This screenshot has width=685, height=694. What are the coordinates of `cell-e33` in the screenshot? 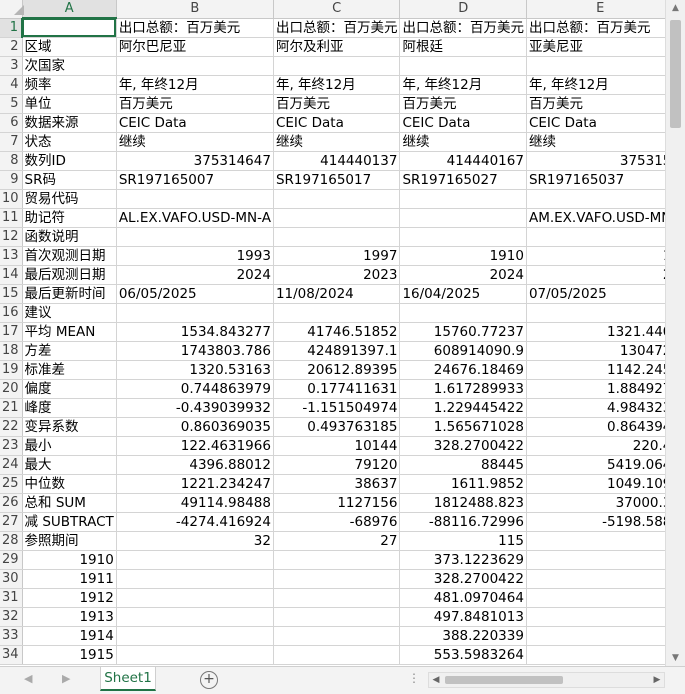 It's located at (595, 636).